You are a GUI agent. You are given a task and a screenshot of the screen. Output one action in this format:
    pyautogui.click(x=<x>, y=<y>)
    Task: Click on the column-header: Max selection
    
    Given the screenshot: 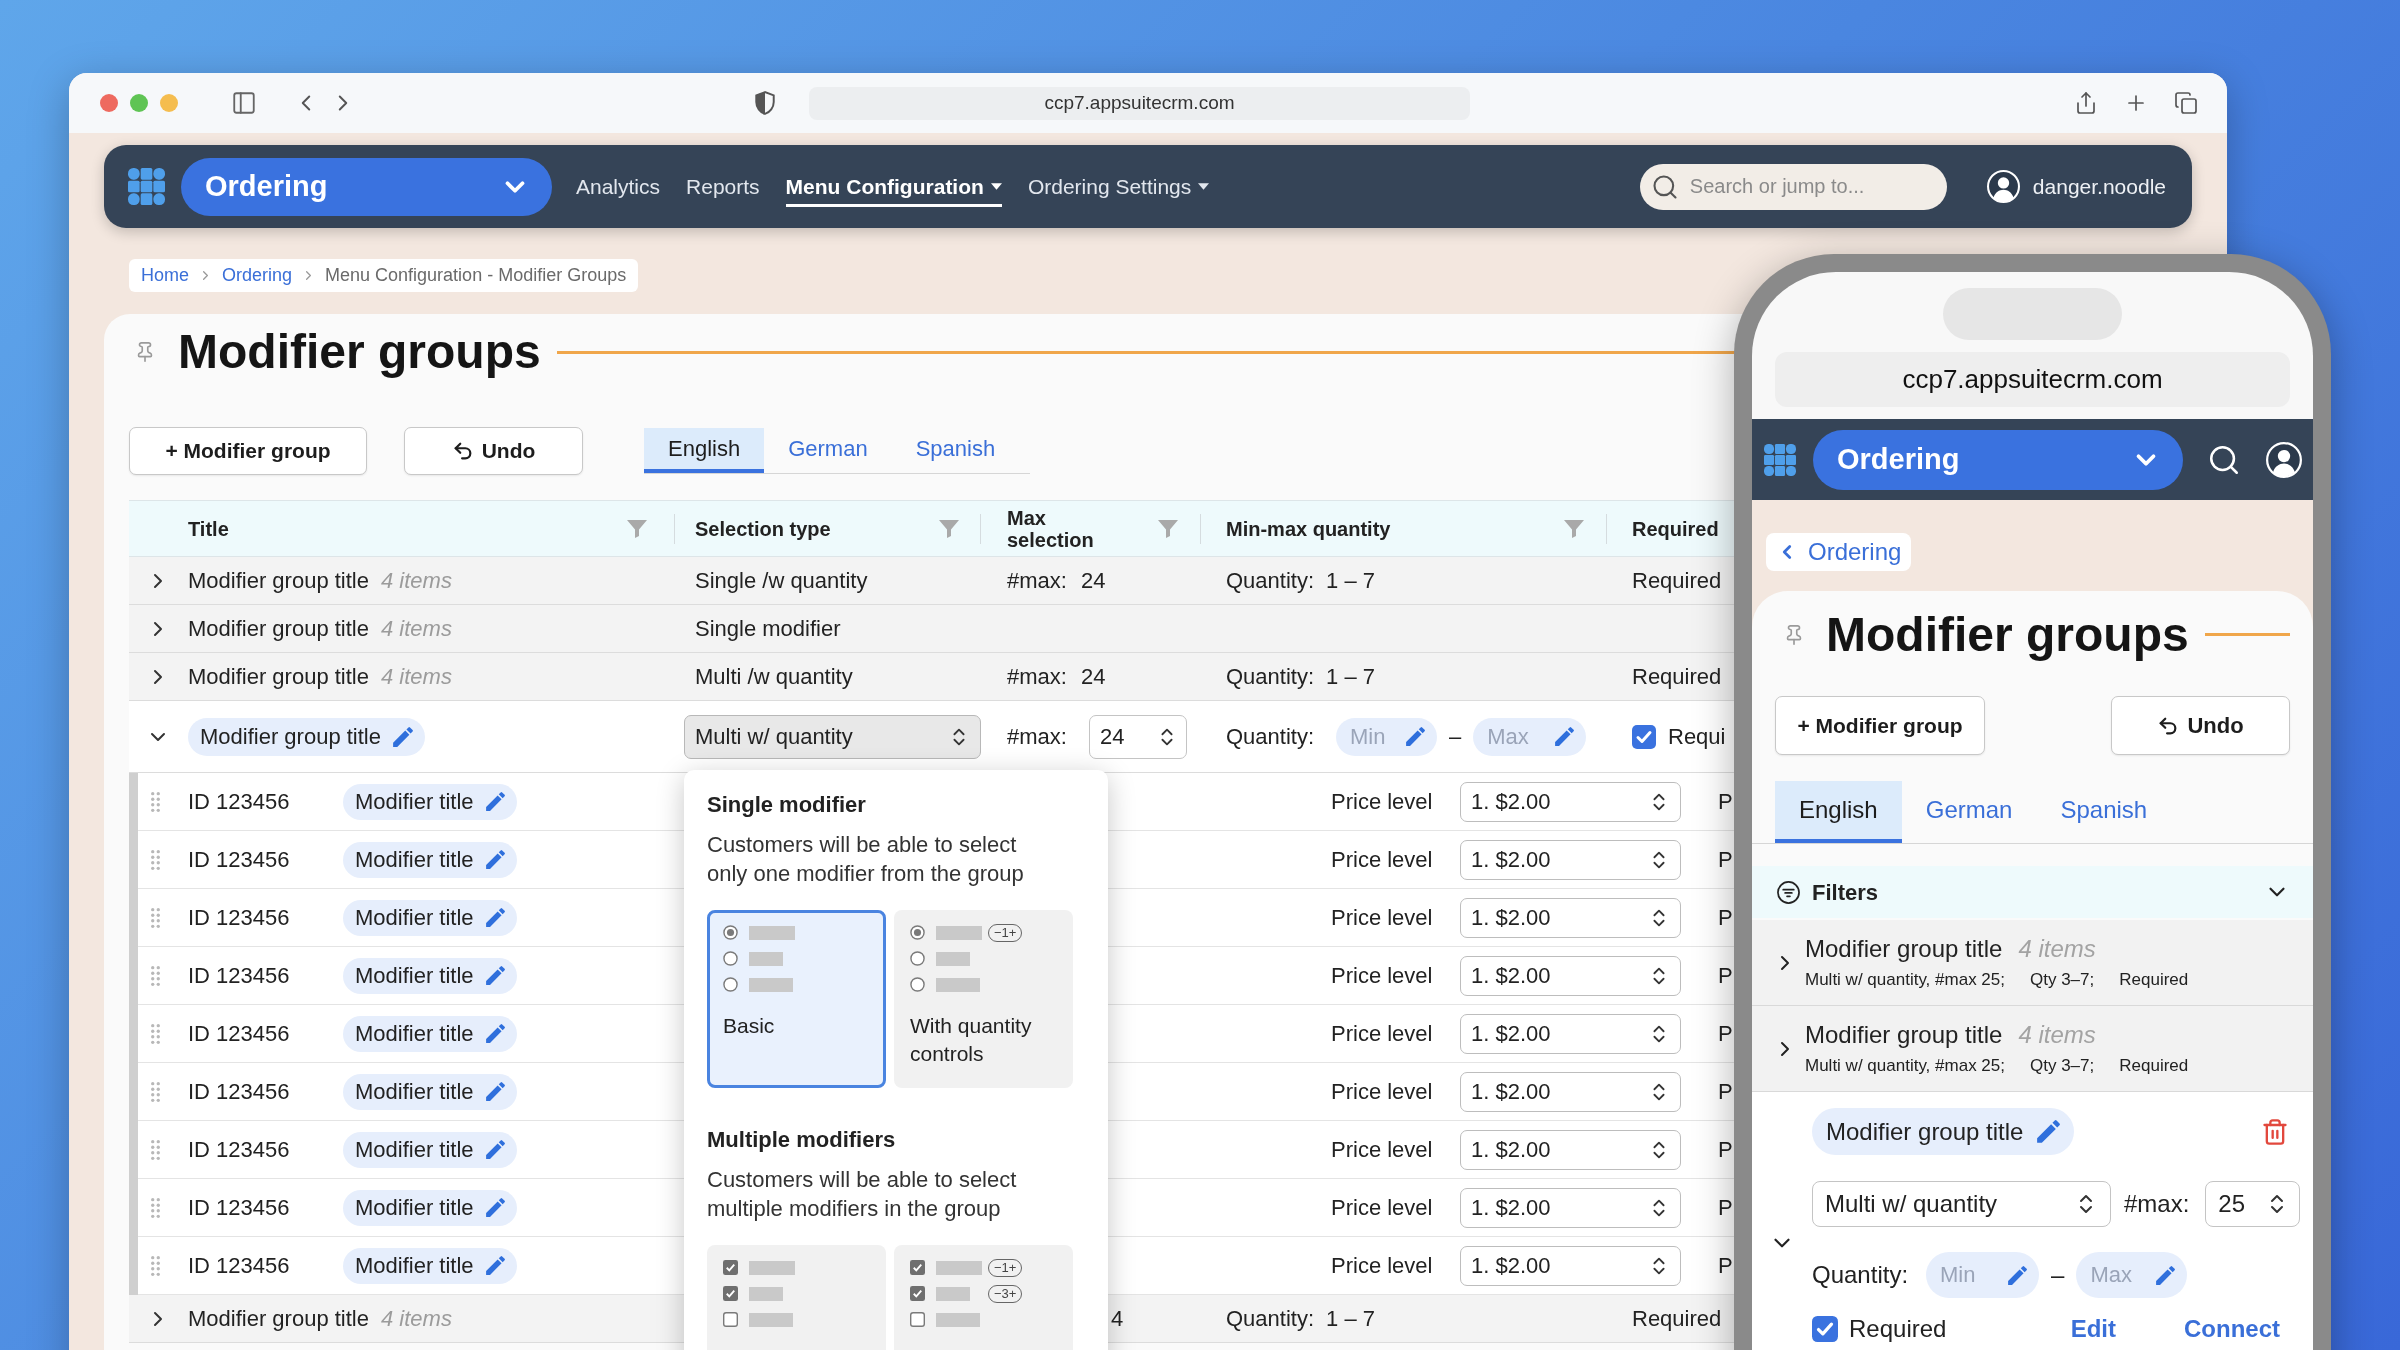 What is the action you would take?
    pyautogui.click(x=1051, y=528)
    